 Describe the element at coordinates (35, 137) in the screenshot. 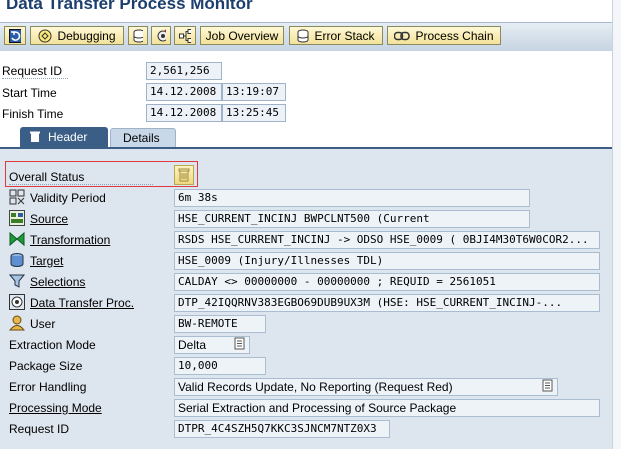

I see `trash-icon` at that location.